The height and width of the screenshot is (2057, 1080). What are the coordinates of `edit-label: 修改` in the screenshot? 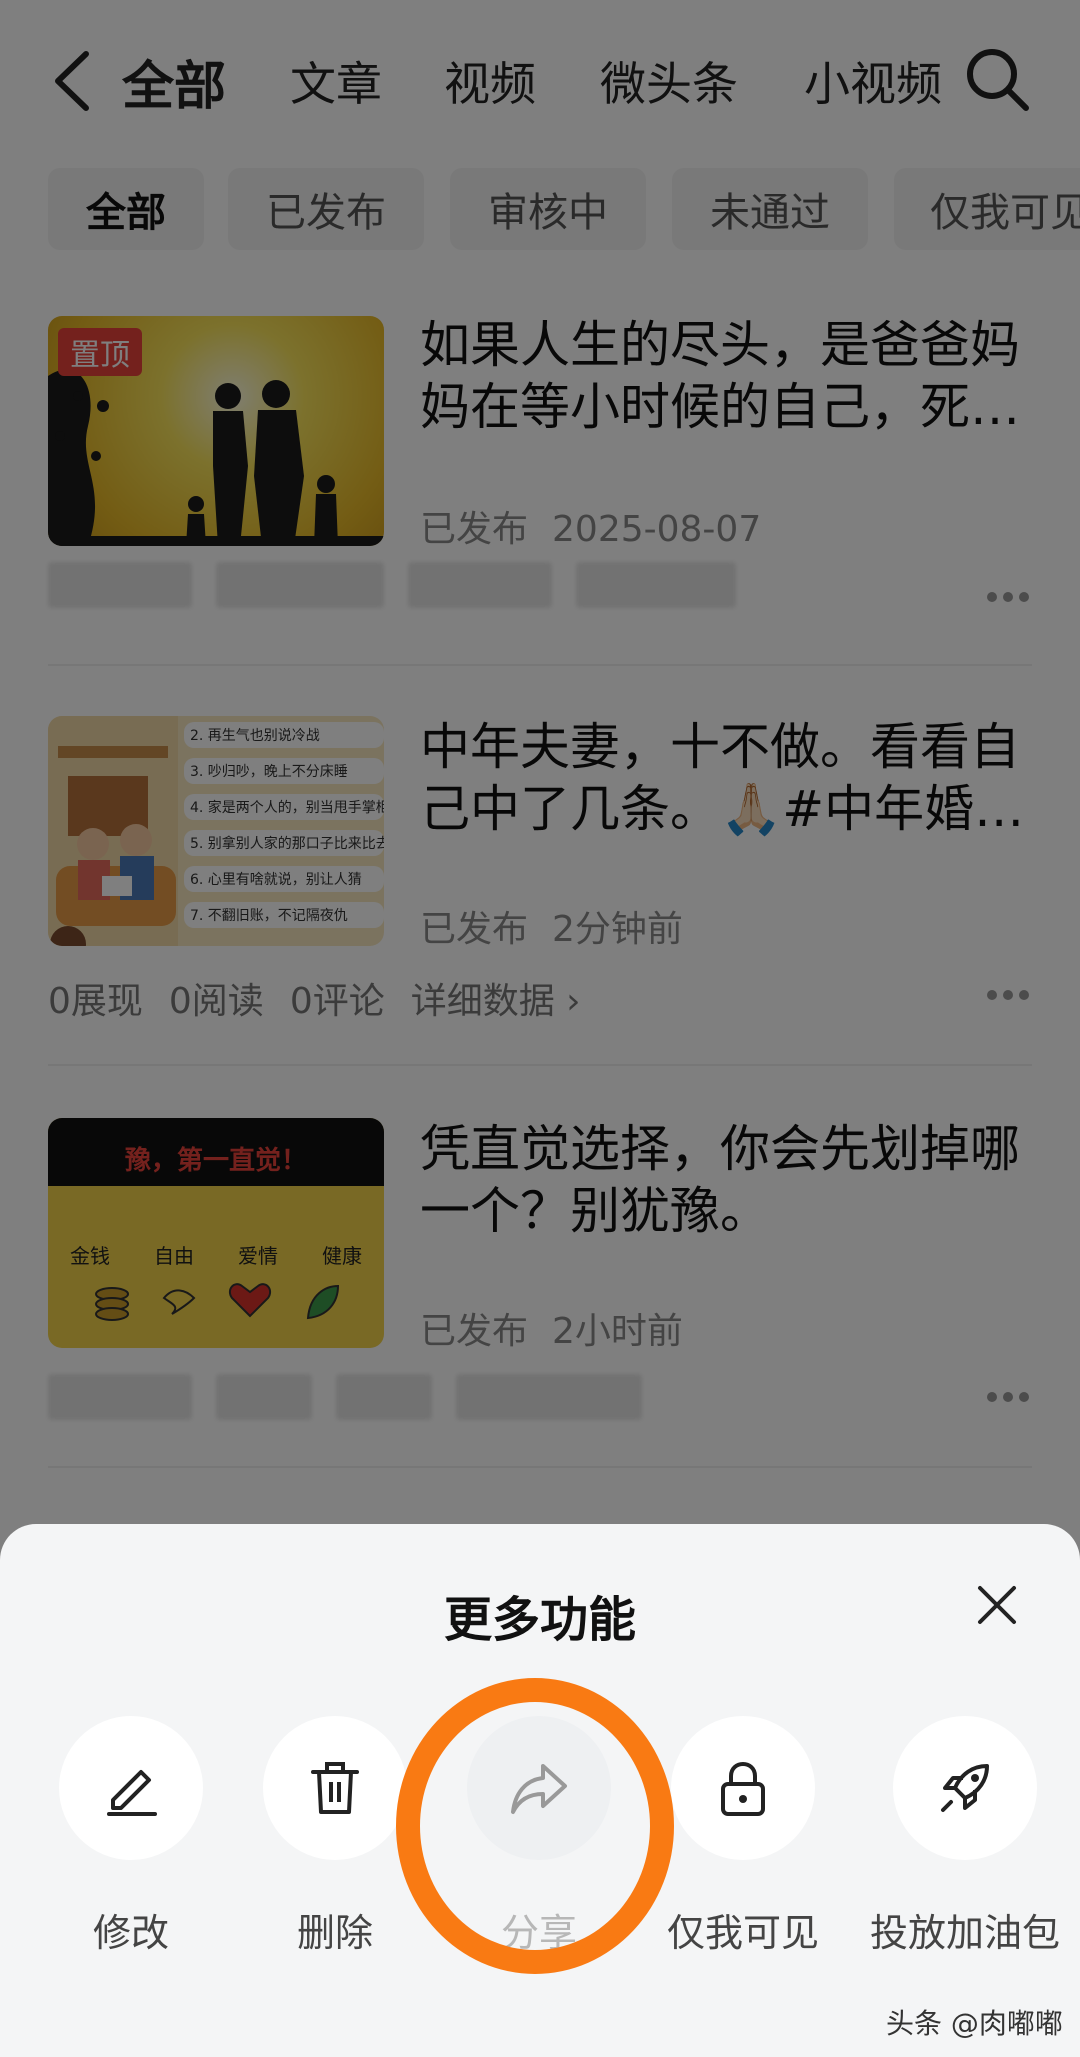 It's located at (130, 1933).